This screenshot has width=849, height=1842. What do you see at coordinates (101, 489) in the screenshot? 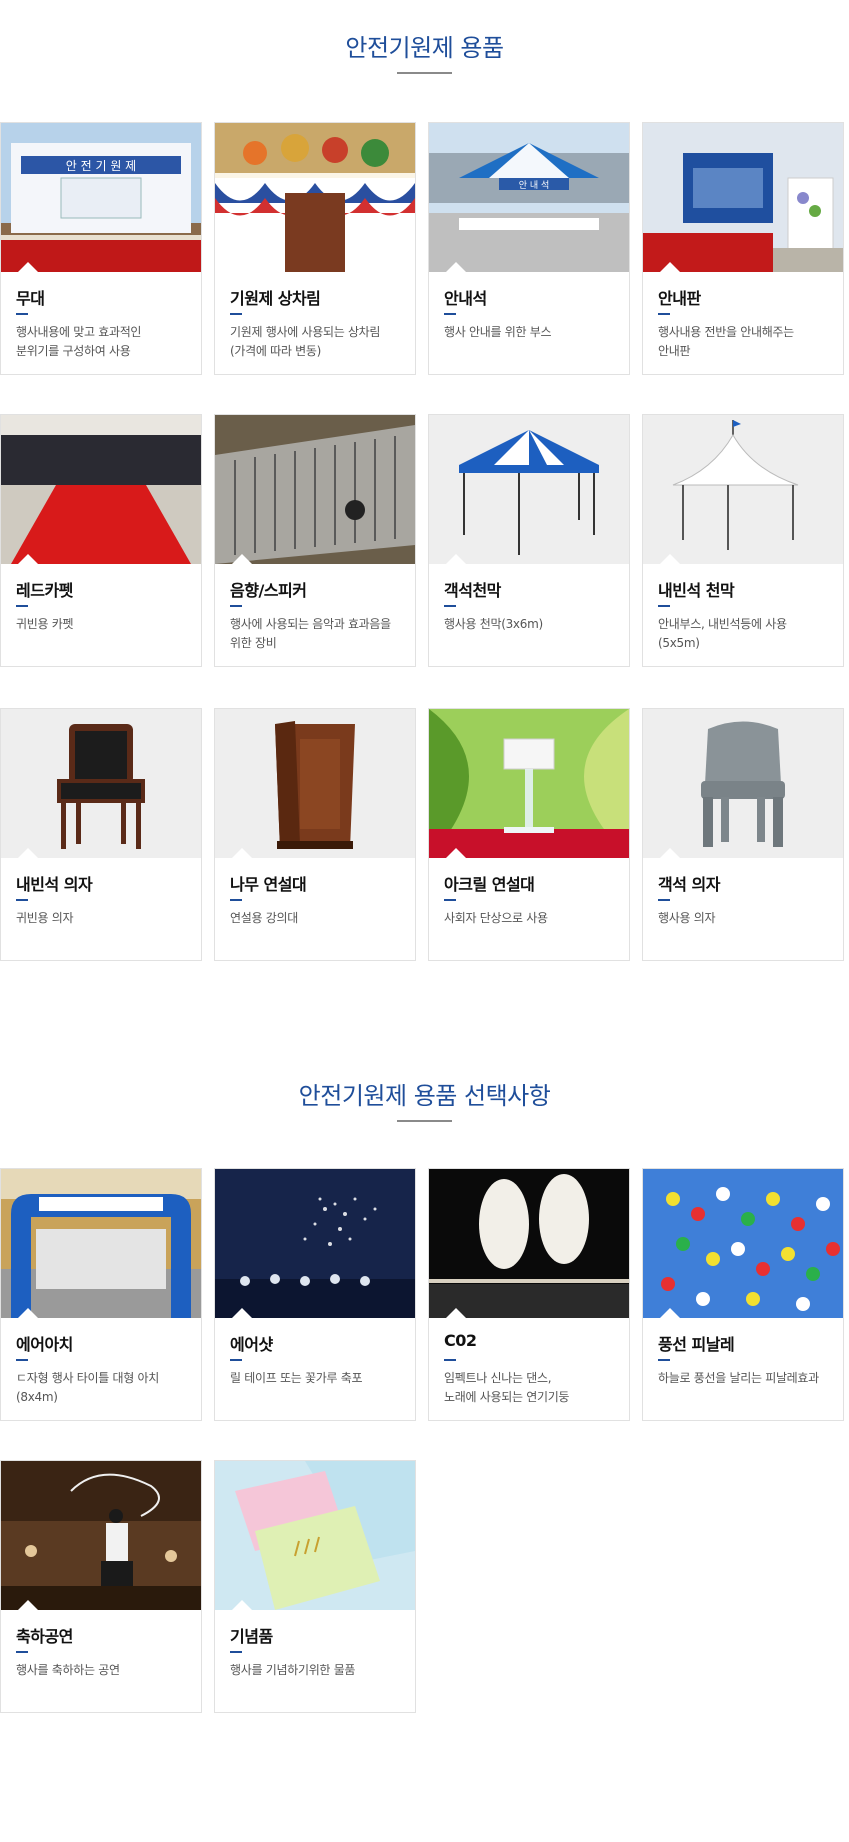
I see `red-carpet-photo` at bounding box center [101, 489].